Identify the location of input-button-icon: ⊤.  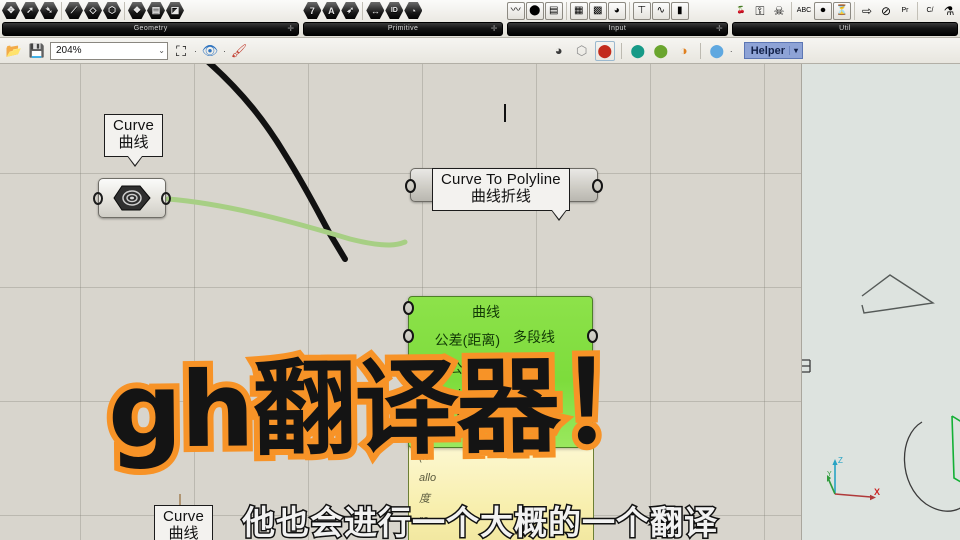
(641, 10).